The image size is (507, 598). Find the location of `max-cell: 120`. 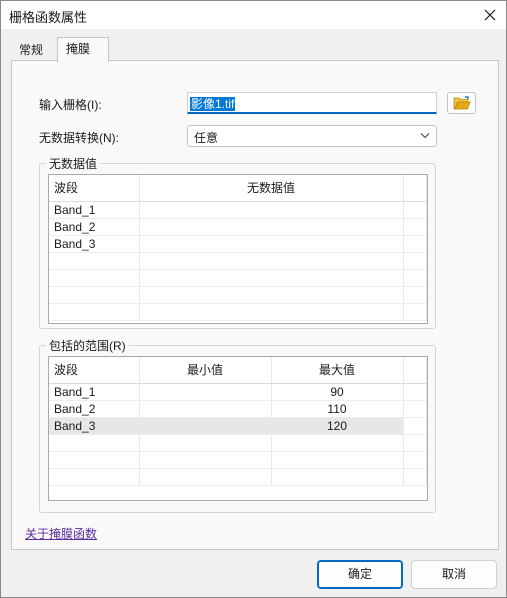

max-cell: 120 is located at coordinates (337, 426).